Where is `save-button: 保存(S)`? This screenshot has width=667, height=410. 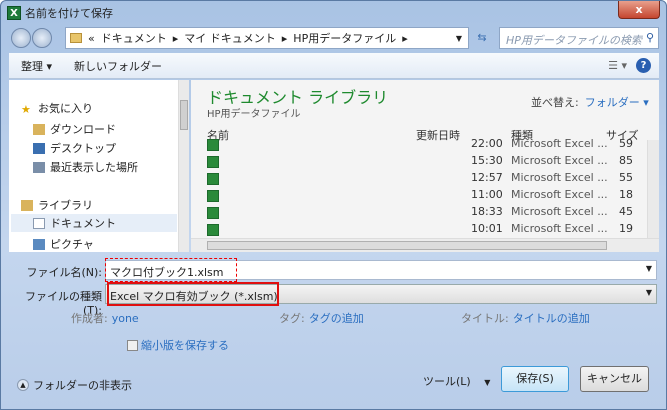
save-button: 保存(S) is located at coordinates (535, 379).